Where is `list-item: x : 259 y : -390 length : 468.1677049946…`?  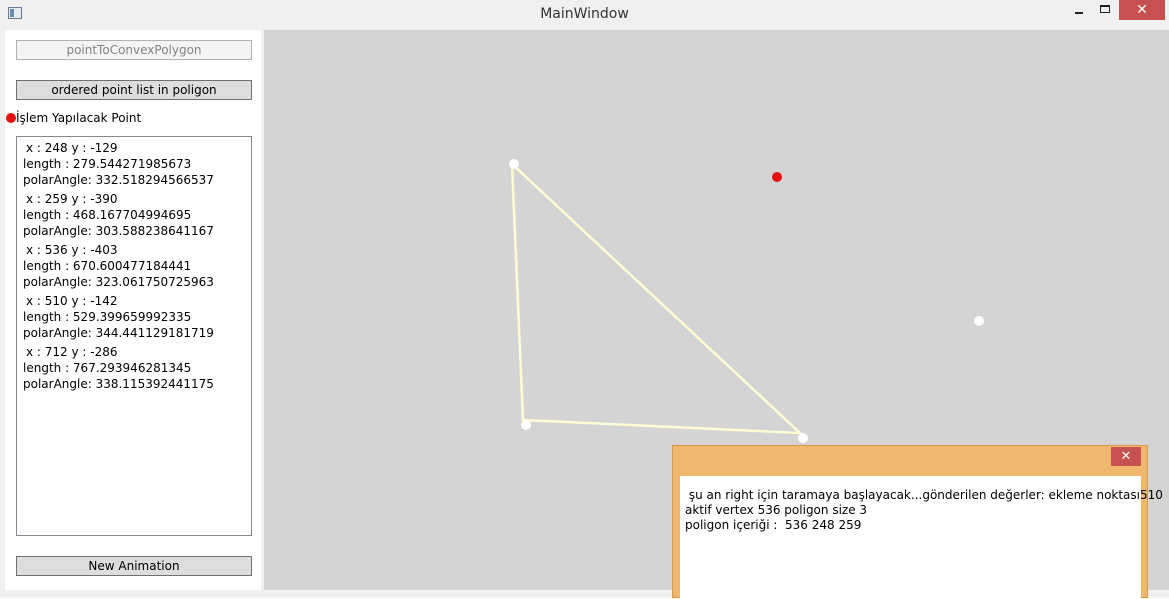 list-item: x : 259 y : -390 length : 468.1677049946… is located at coordinates (134, 213).